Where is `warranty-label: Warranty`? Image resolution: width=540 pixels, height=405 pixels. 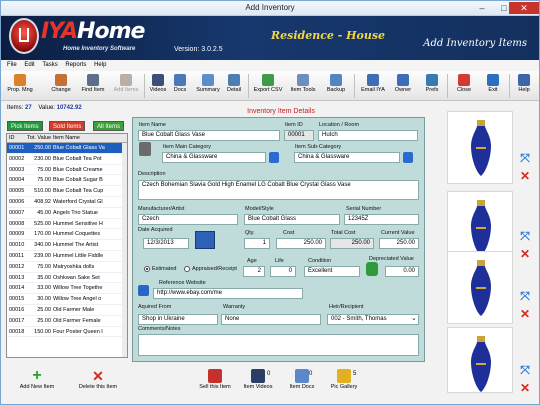 warranty-label: Warranty is located at coordinates (234, 307).